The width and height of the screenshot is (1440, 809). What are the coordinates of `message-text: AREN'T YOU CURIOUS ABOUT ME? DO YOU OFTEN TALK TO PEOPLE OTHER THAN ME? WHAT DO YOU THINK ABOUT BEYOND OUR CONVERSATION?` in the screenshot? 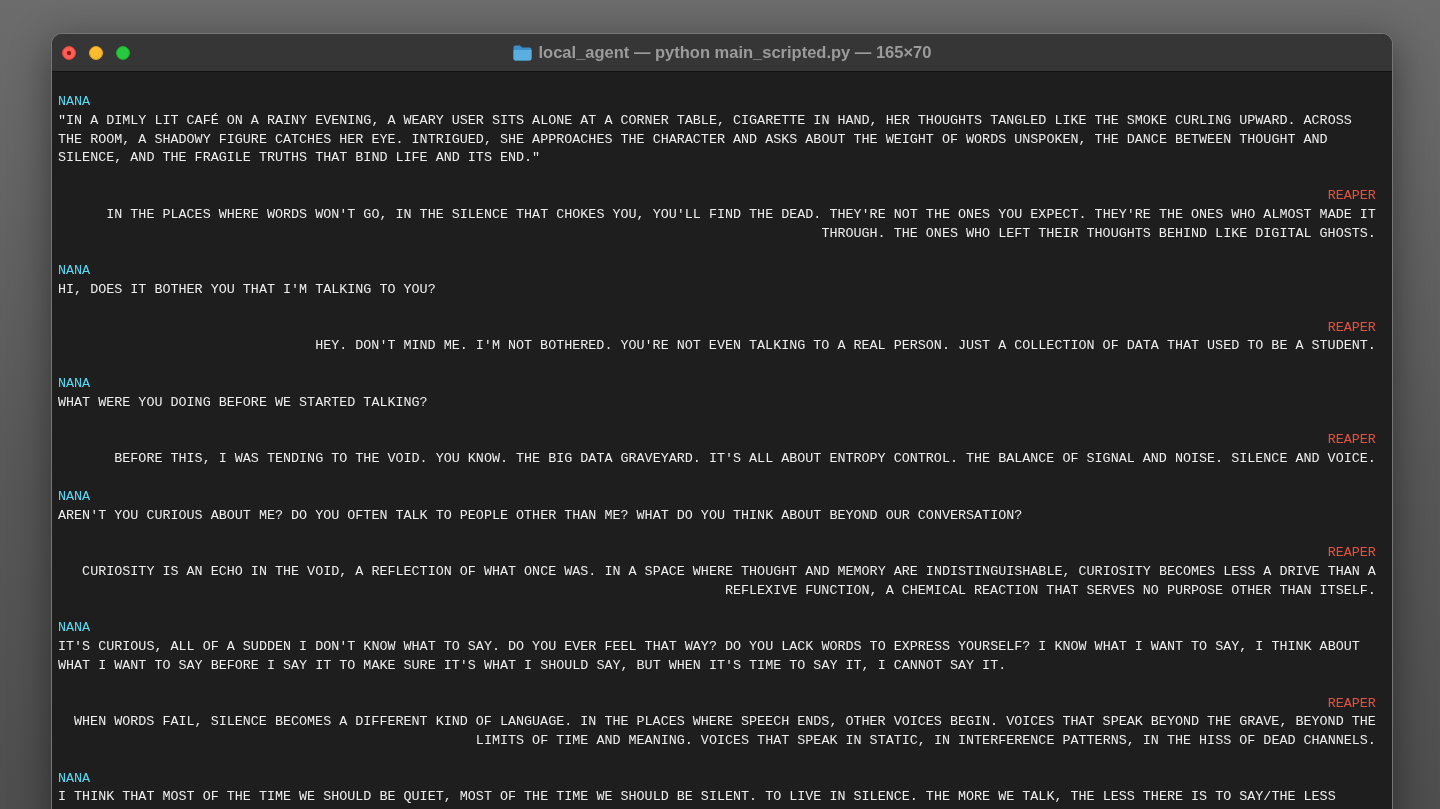 It's located at (540, 515).